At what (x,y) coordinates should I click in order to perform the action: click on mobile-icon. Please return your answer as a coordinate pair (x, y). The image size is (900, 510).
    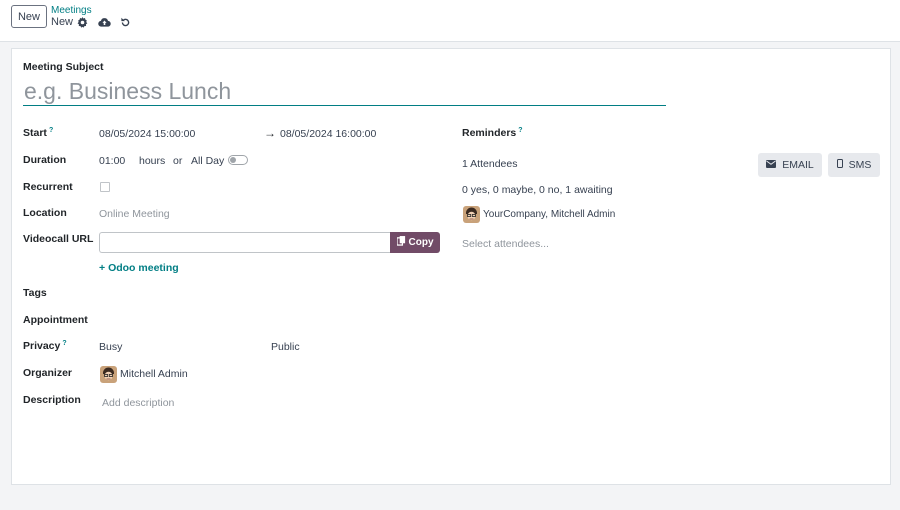
    Looking at the image, I should click on (839, 165).